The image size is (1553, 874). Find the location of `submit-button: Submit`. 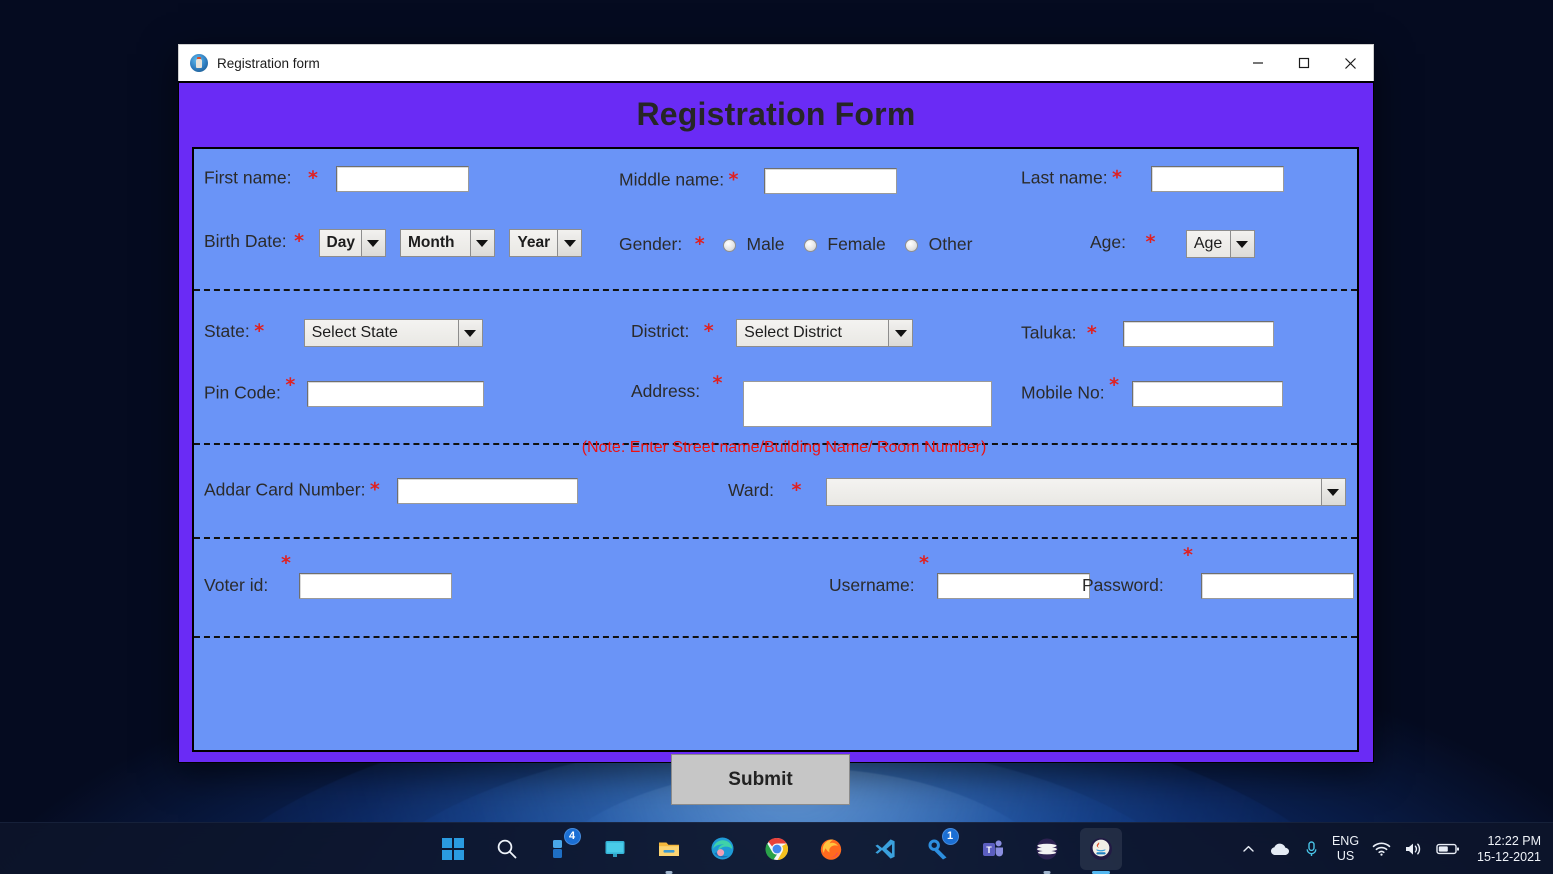

submit-button: Submit is located at coordinates (760, 779).